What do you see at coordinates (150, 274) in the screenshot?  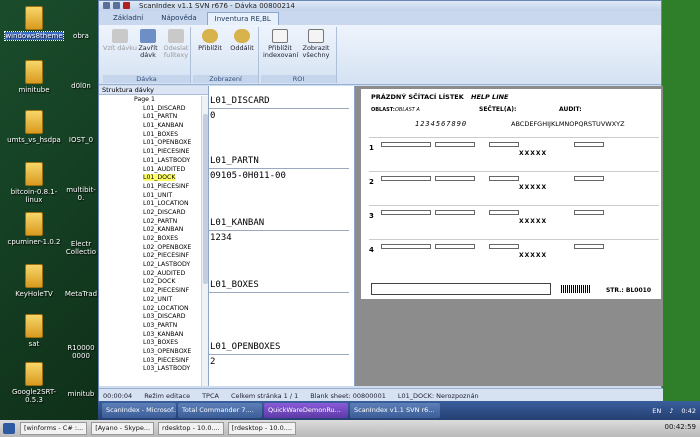 I see `tree-item: L02_AUDITED` at bounding box center [150, 274].